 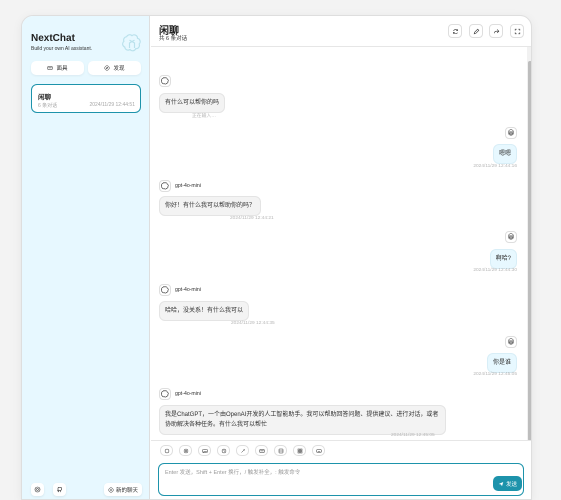 I want to click on clear-tool-button, so click(x=280, y=450).